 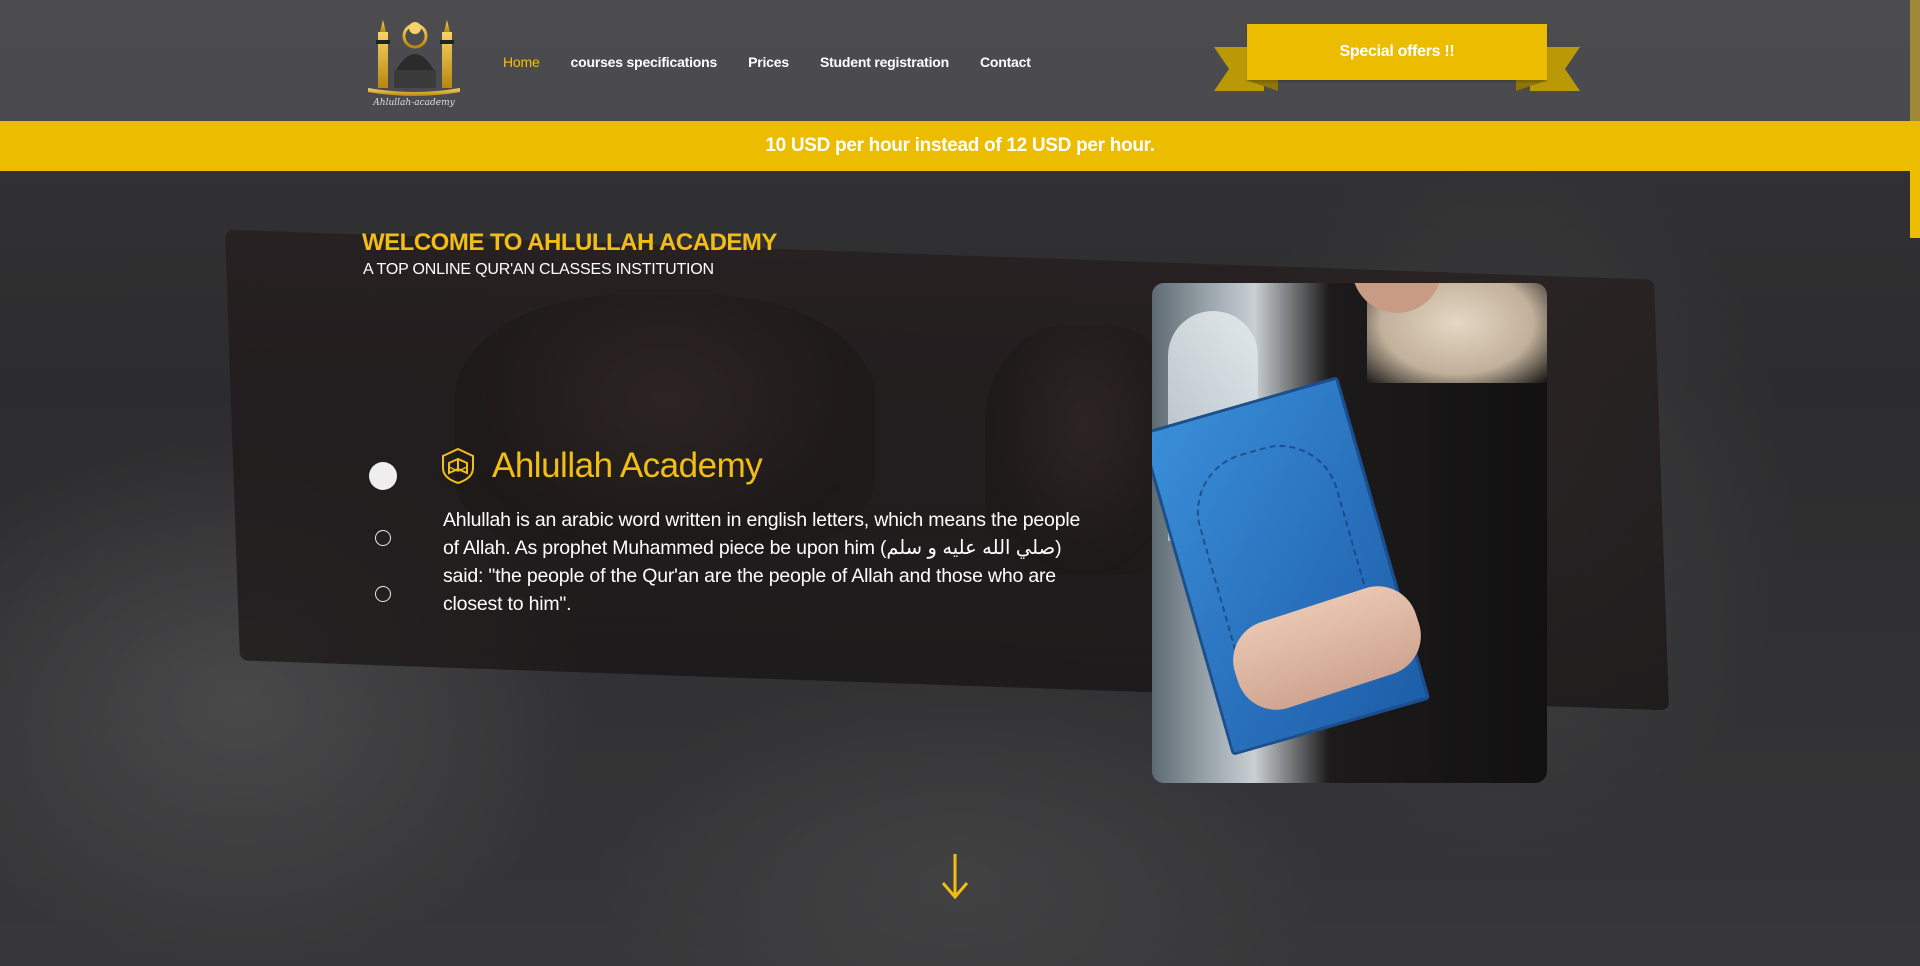 I want to click on nav-courses-specifications: courses specifications, so click(x=644, y=62).